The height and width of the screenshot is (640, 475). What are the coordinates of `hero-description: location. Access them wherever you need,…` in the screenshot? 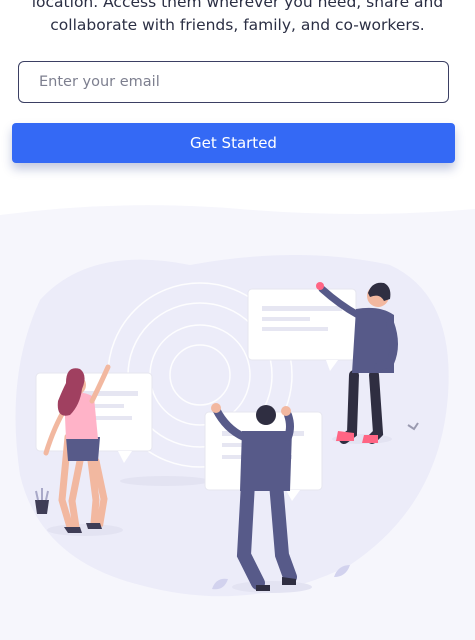 It's located at (237, 18).